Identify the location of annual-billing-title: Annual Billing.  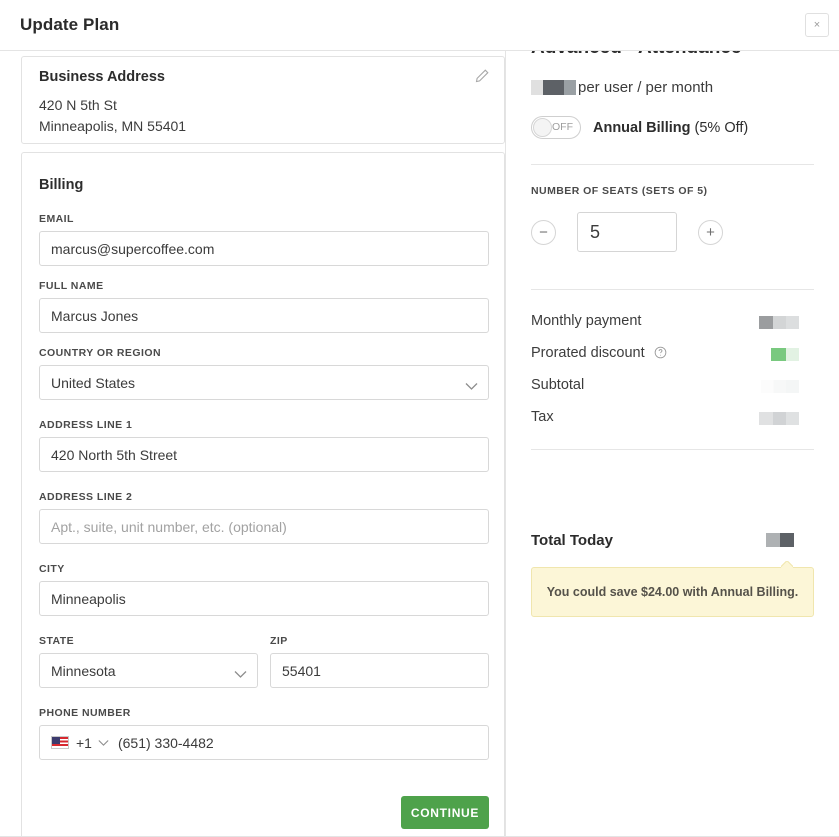
(642, 127).